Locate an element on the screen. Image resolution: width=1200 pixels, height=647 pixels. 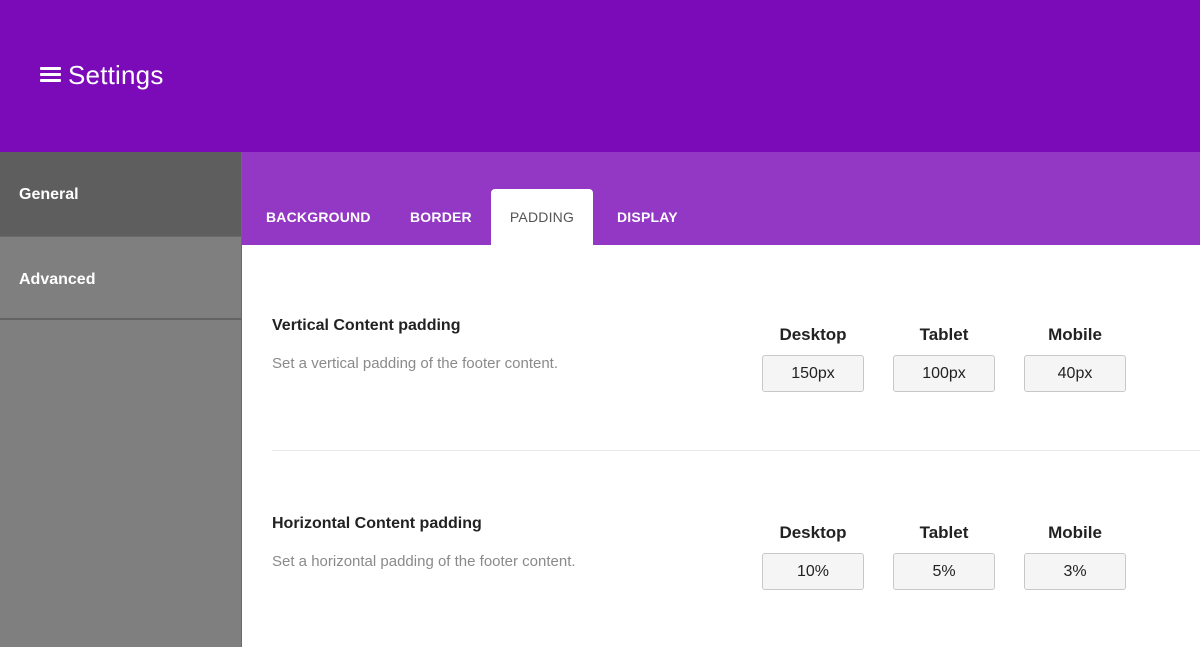
section-title: Horizontal Content padding is located at coordinates (377, 523).